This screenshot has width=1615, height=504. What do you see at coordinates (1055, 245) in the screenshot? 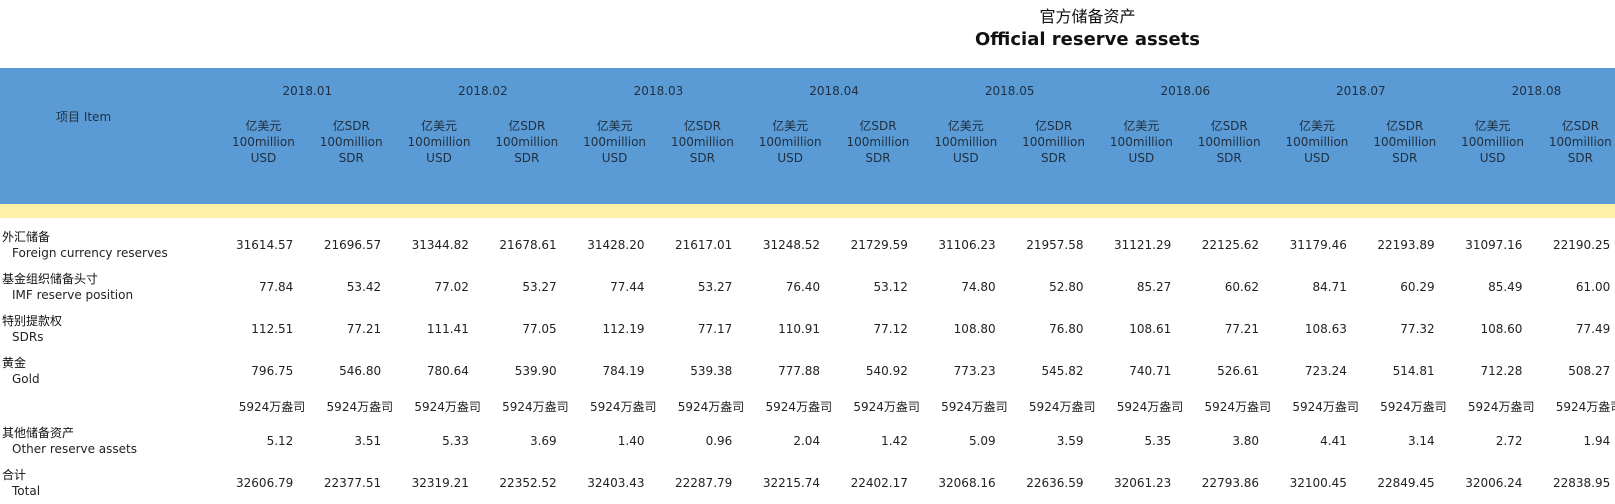
I see `value-cell: 21957.58` at bounding box center [1055, 245].